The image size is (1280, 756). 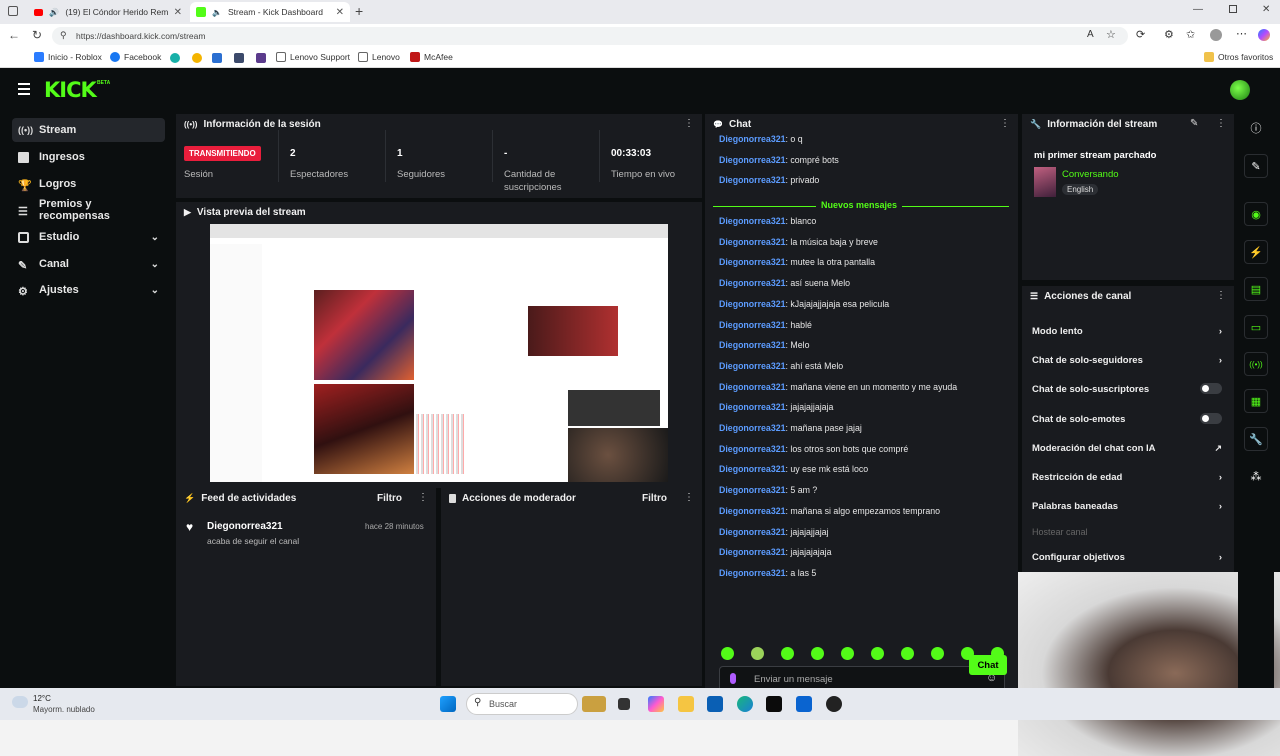 I want to click on action-emotes-only: Chat de solo-emotes, so click(x=1127, y=419).